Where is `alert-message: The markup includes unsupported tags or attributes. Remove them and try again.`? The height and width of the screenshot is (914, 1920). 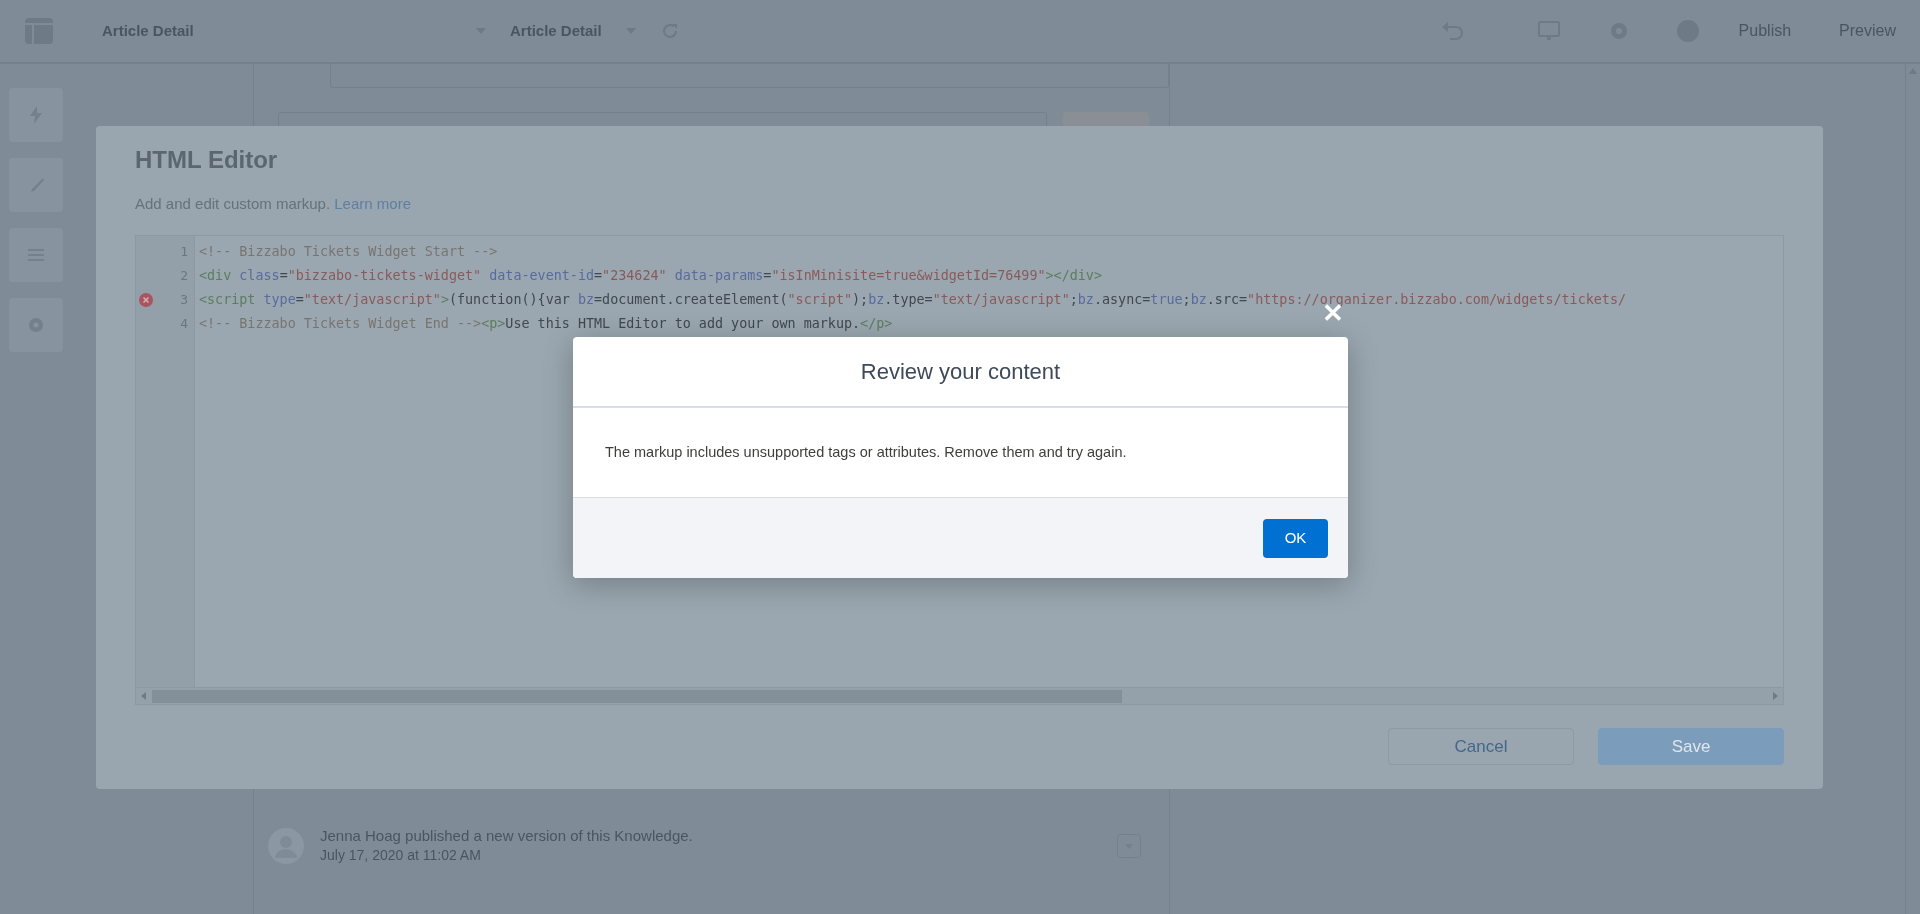 alert-message: The markup includes unsupported tags or attributes. Remove them and try again. is located at coordinates (866, 452).